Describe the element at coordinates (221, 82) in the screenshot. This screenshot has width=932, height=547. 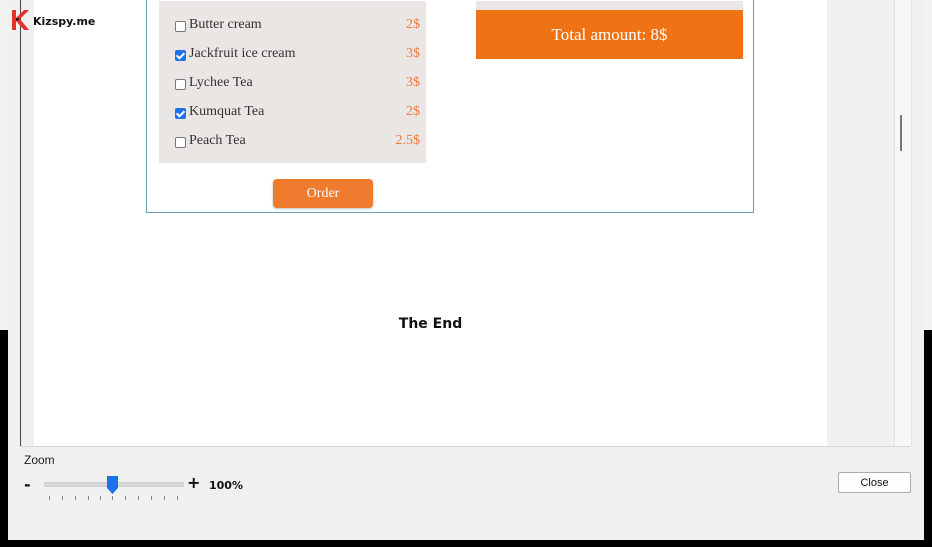
I see `menu-item-name: Lychee Tea` at that location.